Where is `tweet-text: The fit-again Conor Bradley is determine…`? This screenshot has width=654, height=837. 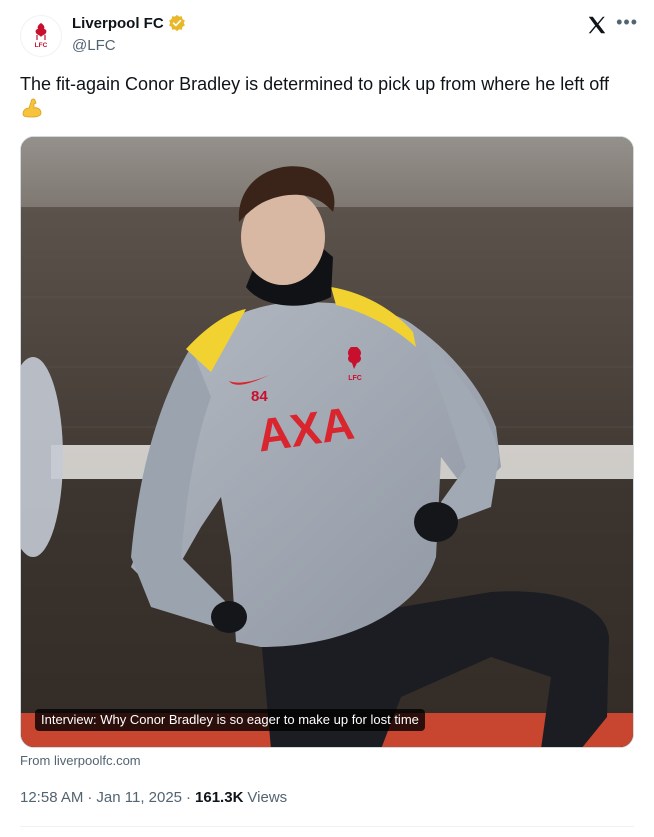 tweet-text: The fit-again Conor Bradley is determine… is located at coordinates (326, 96).